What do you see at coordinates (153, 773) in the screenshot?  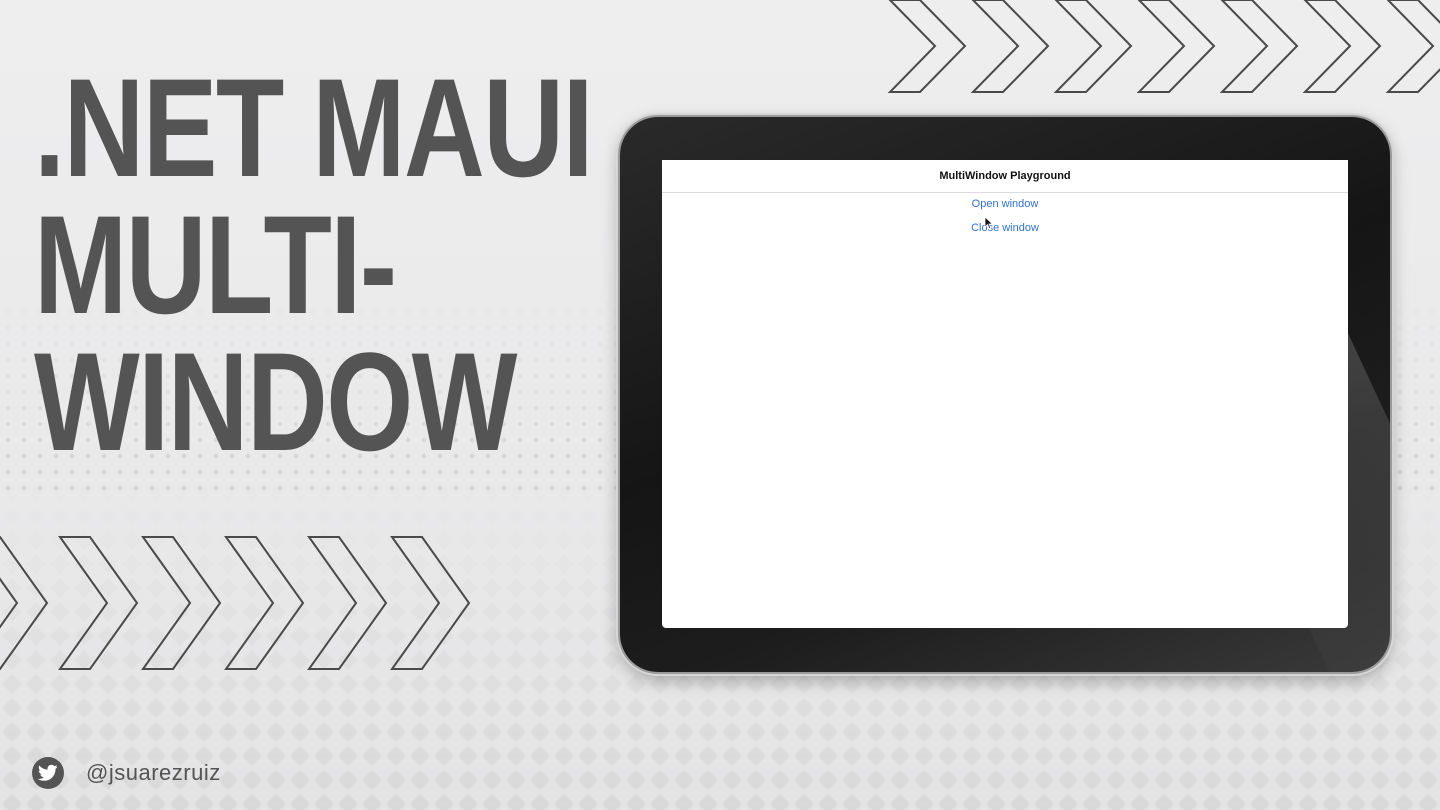 I see `social-handle: @jsuarezruiz` at bounding box center [153, 773].